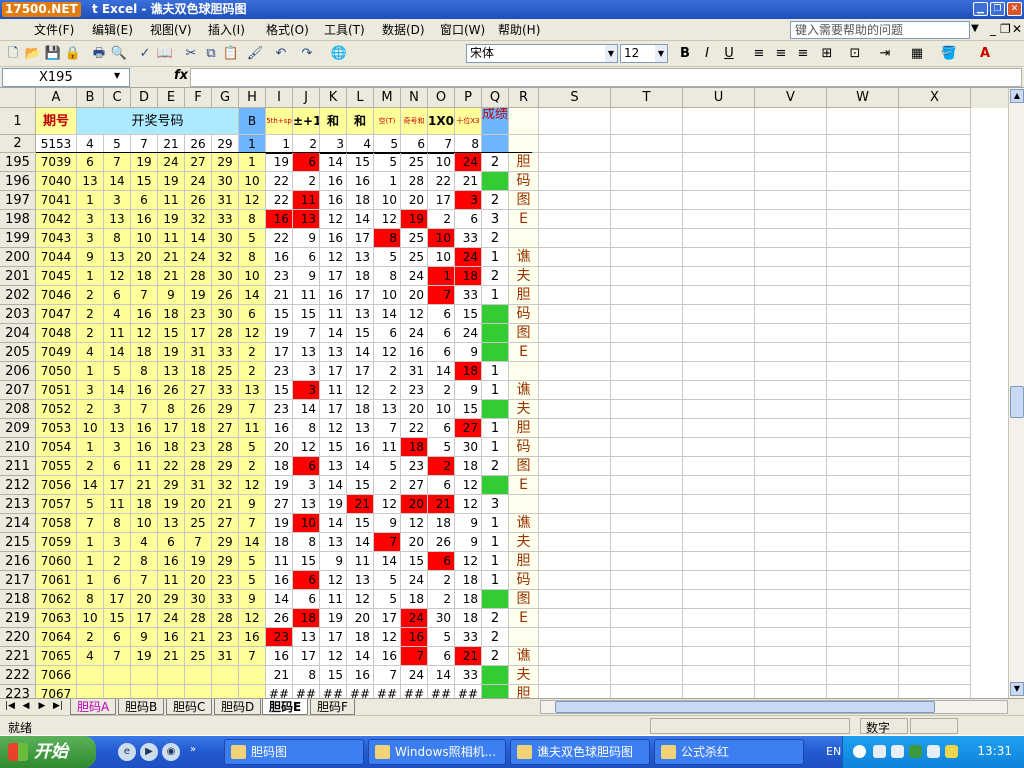  I want to click on row-header: 220, so click(18, 637).